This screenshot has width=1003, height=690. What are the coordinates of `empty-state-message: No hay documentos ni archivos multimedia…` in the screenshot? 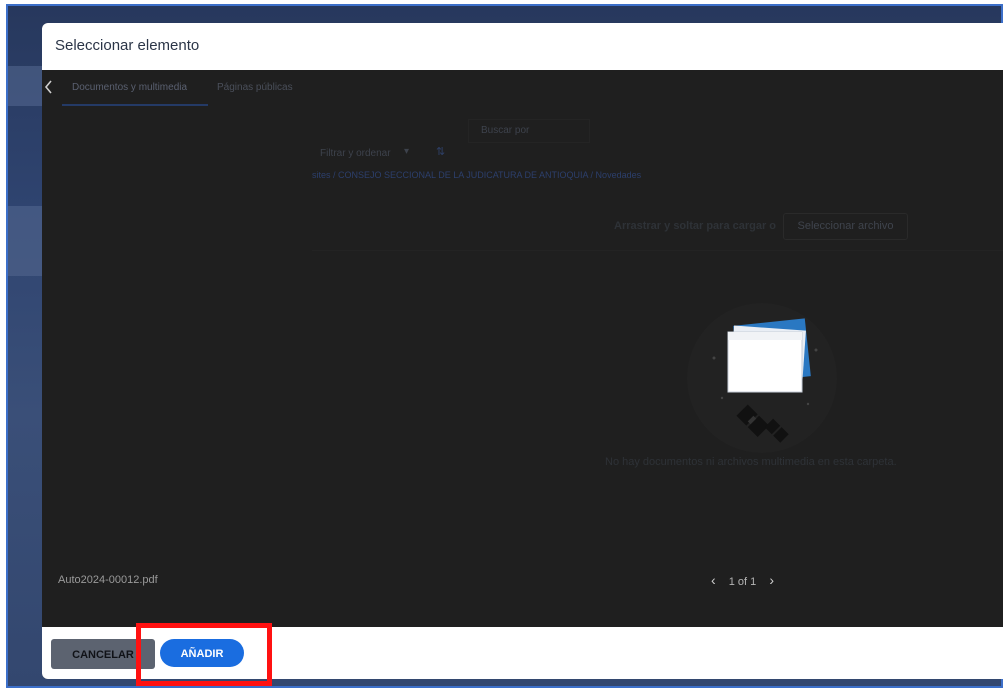 It's located at (751, 462).